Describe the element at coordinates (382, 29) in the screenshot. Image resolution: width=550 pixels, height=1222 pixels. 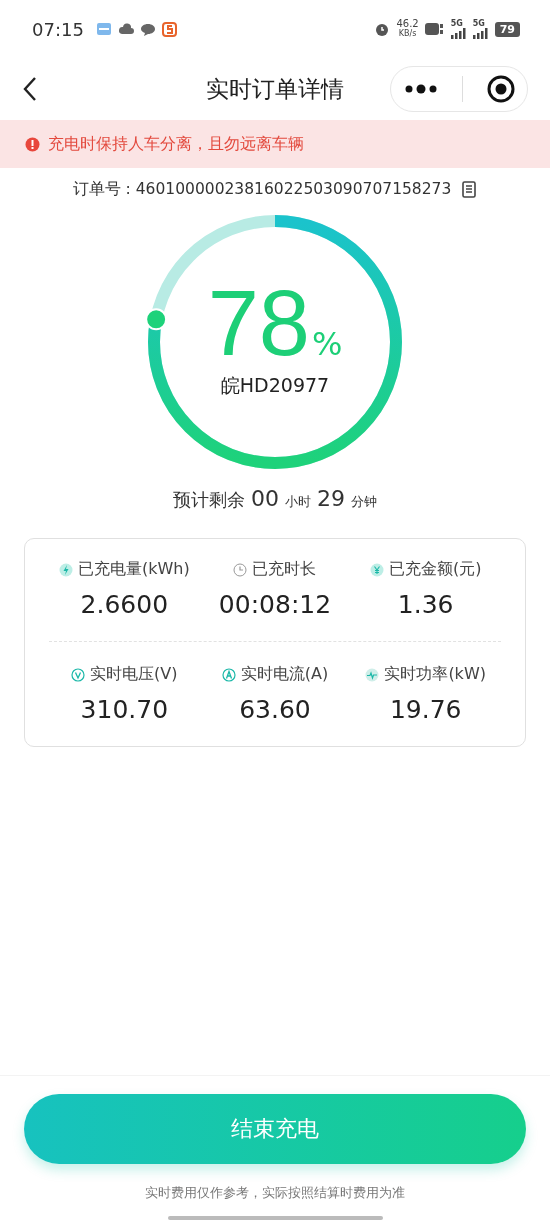
I see `alarm-icon` at that location.